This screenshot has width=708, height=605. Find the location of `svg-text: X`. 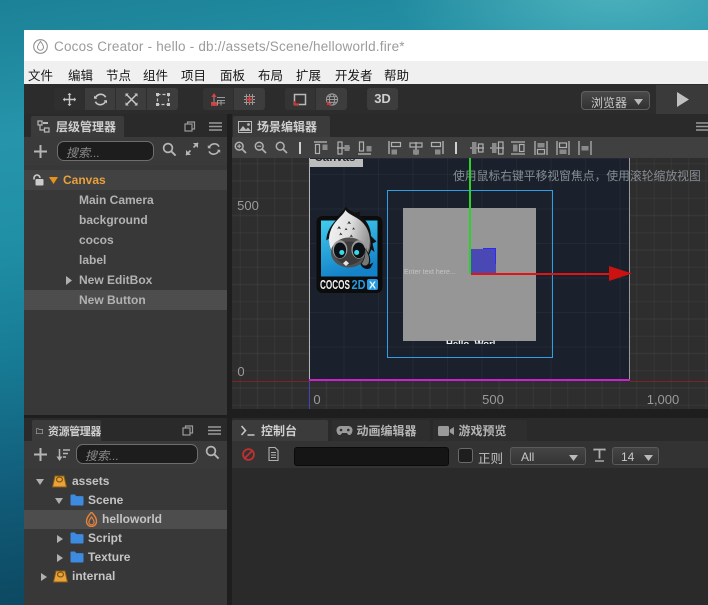

svg-text: X is located at coordinates (372, 286).